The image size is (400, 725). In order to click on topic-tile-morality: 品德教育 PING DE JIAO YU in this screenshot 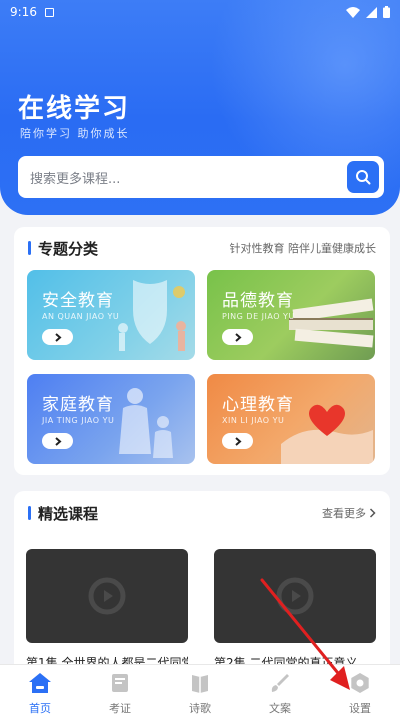, I will do `click(291, 315)`.